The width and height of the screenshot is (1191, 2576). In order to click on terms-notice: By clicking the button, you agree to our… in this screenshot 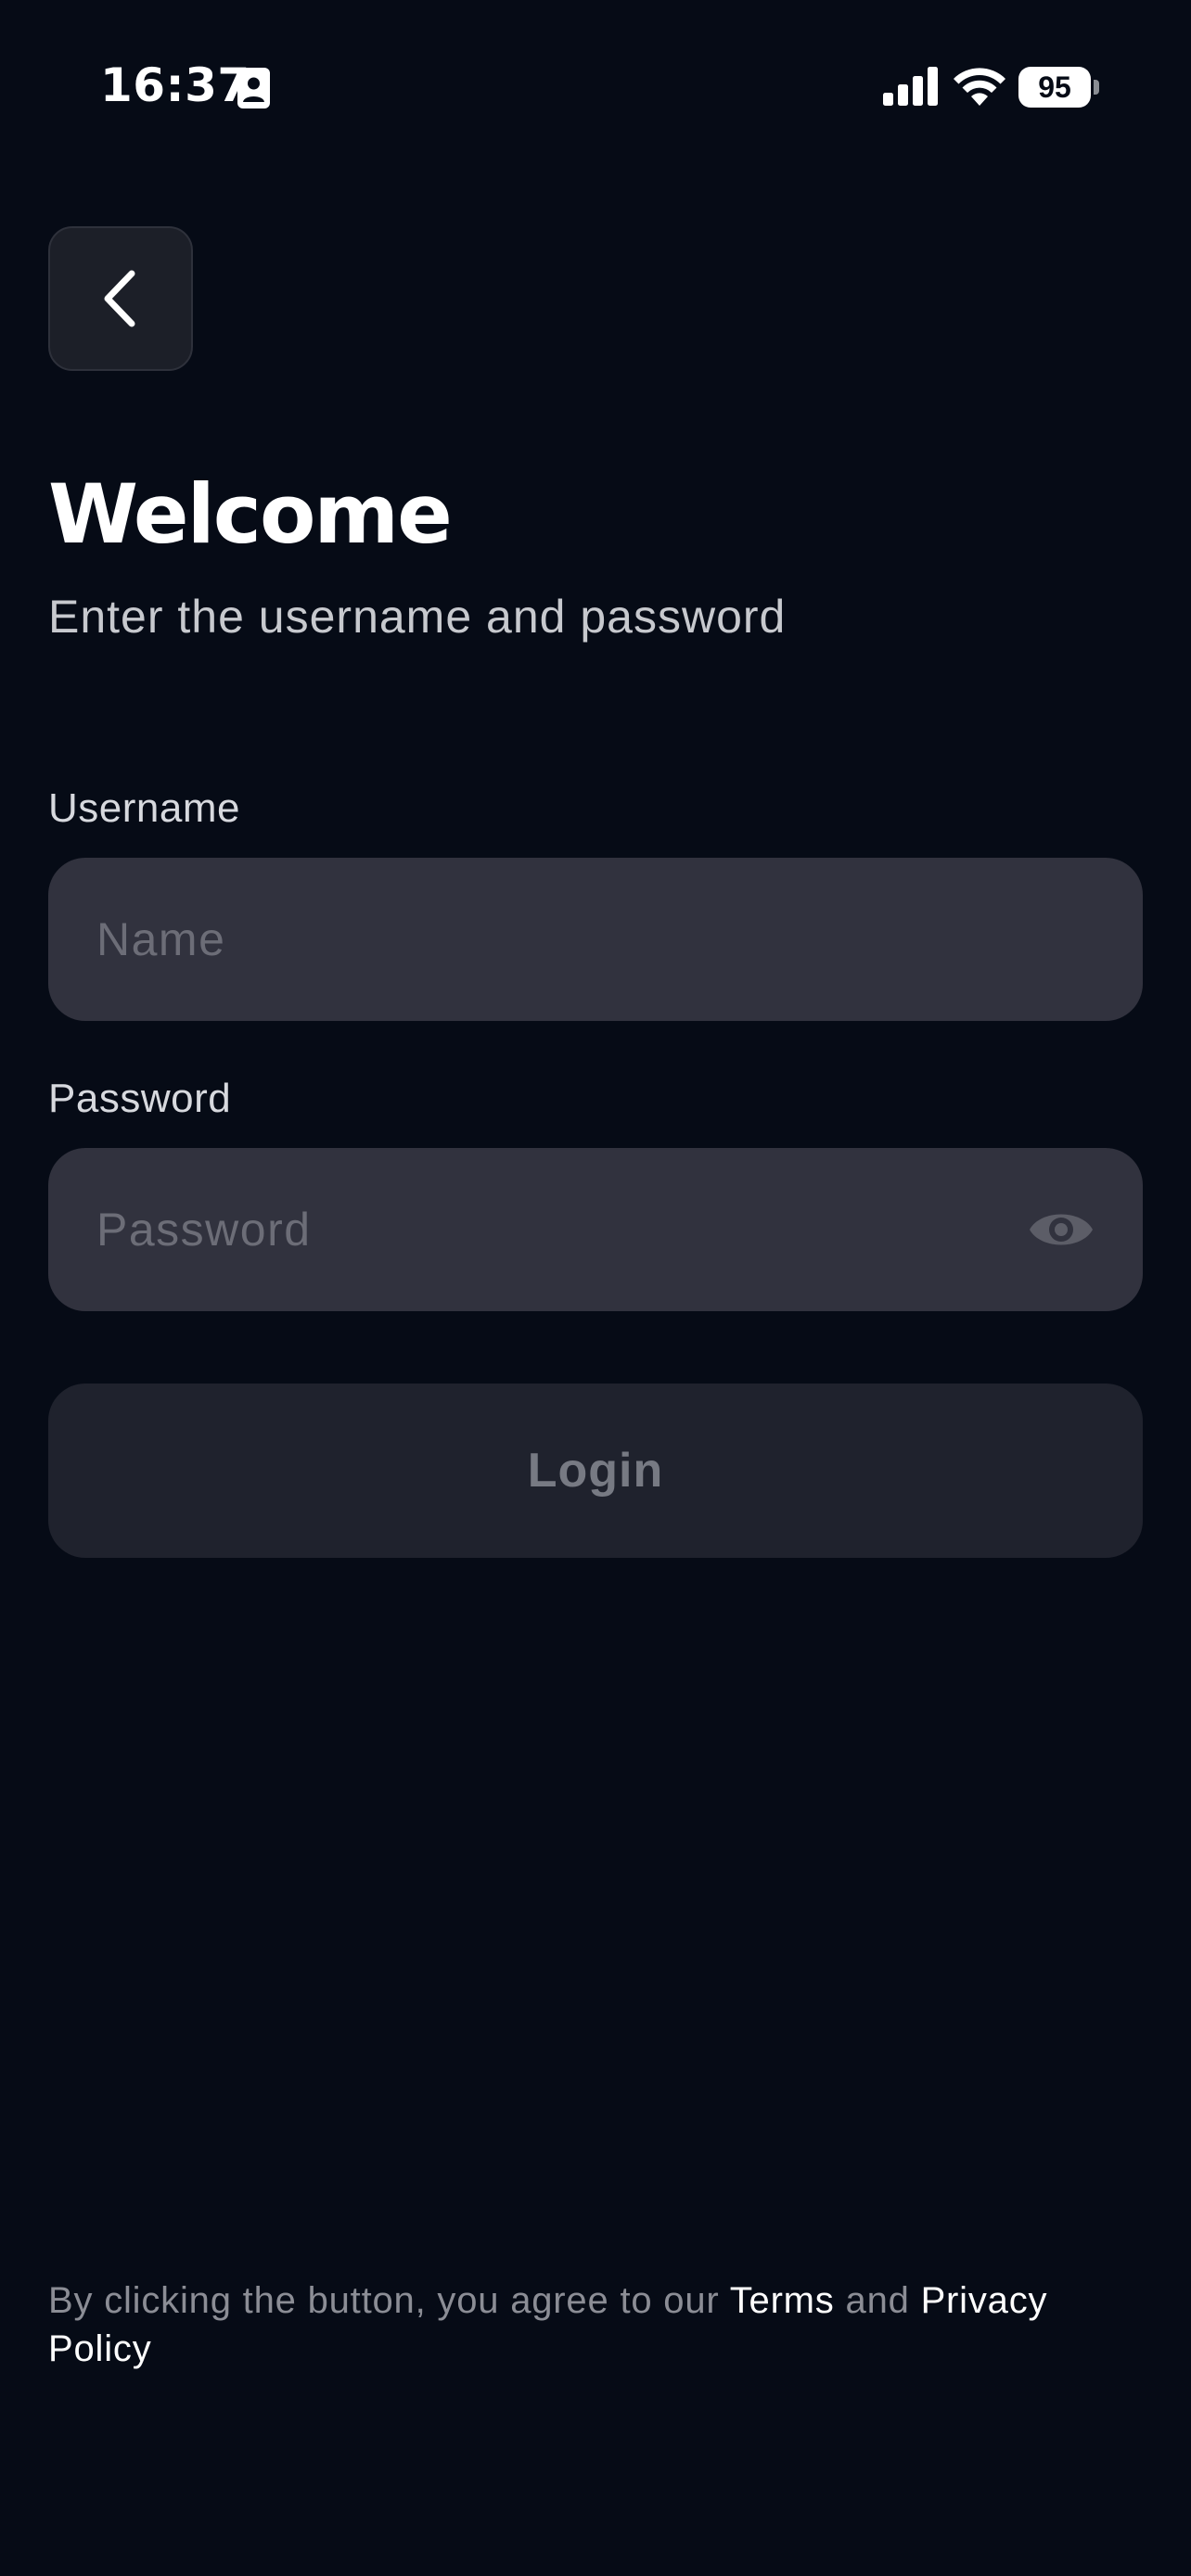, I will do `click(600, 2325)`.